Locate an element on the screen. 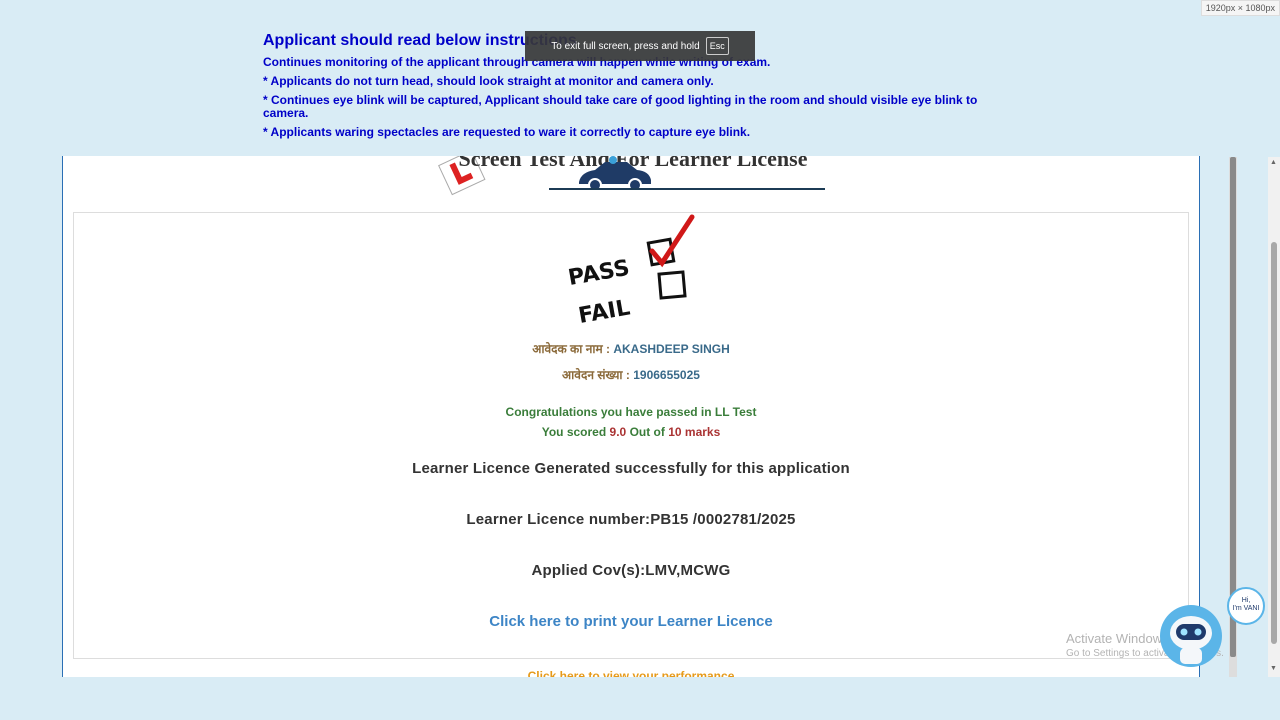 The width and height of the screenshot is (1280, 720). pass-checkmark-icon: PASS FAIL is located at coordinates (630, 271).